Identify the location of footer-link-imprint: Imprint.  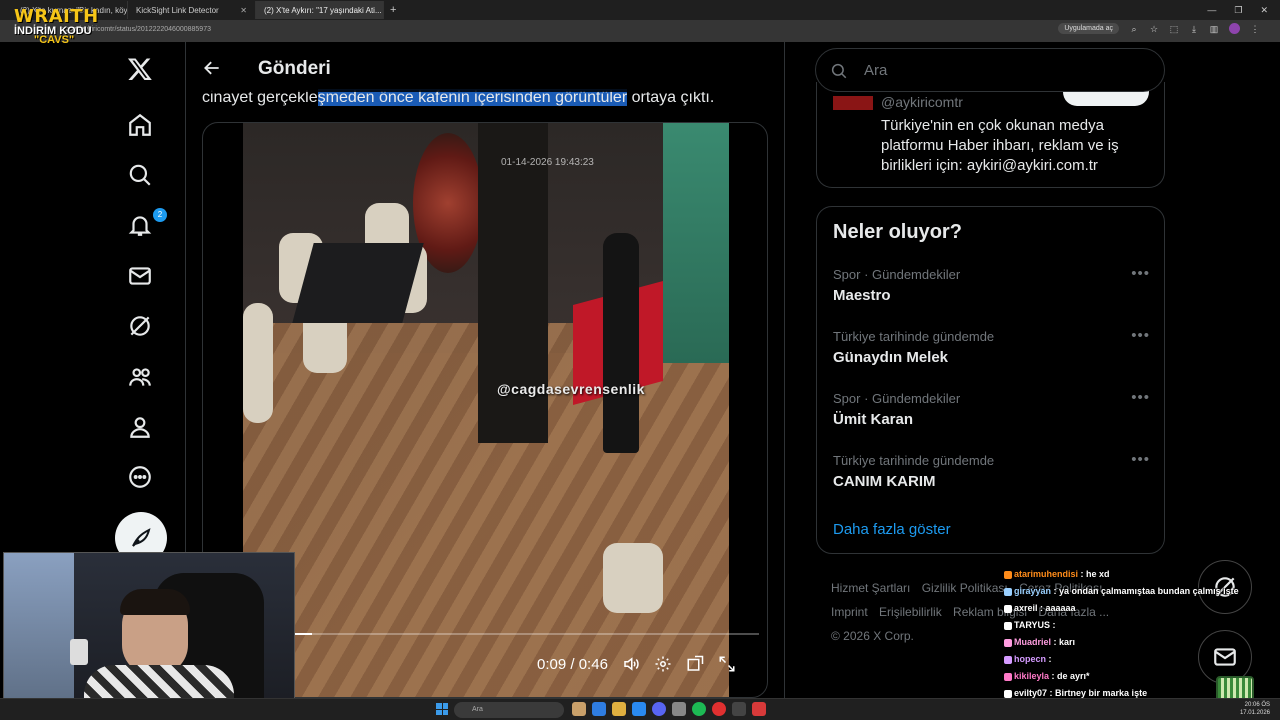
(849, 612).